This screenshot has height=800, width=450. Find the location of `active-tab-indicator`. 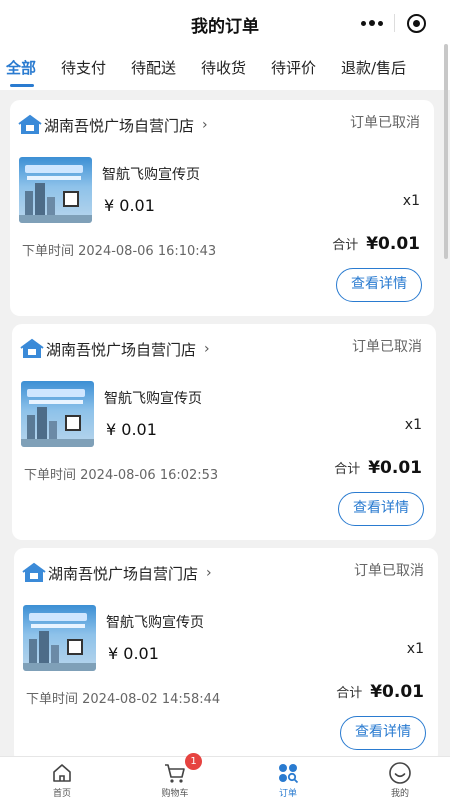

active-tab-indicator is located at coordinates (22, 85).